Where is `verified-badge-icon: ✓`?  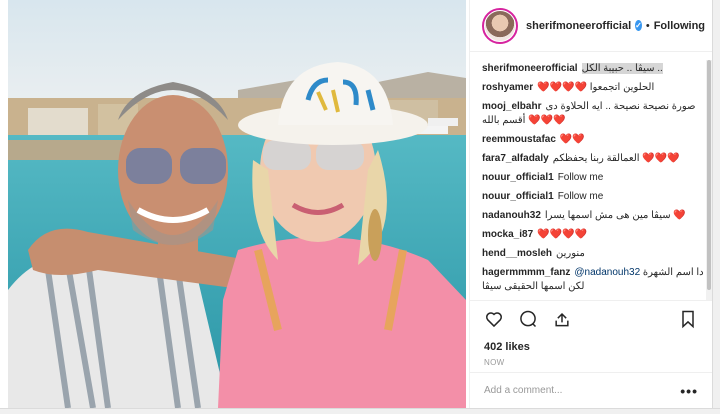 verified-badge-icon: ✓ is located at coordinates (638, 25).